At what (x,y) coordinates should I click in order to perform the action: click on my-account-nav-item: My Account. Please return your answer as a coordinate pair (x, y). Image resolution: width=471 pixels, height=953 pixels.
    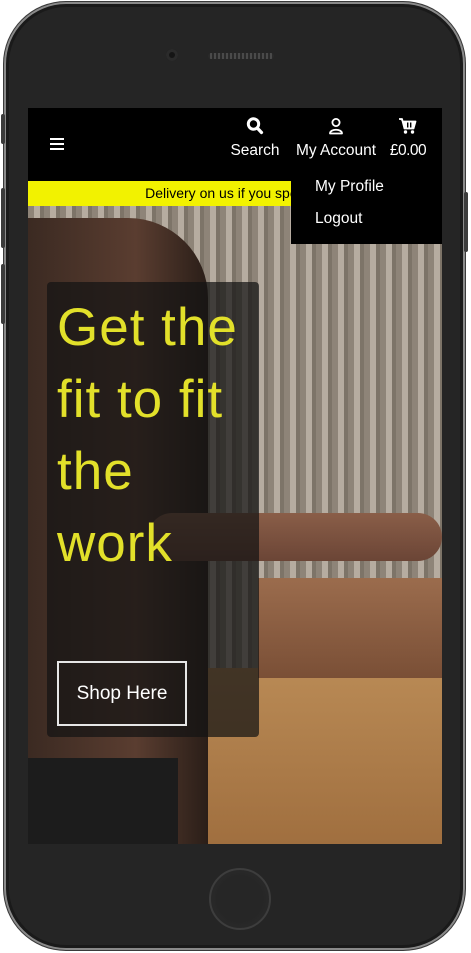
    Looking at the image, I should click on (336, 138).